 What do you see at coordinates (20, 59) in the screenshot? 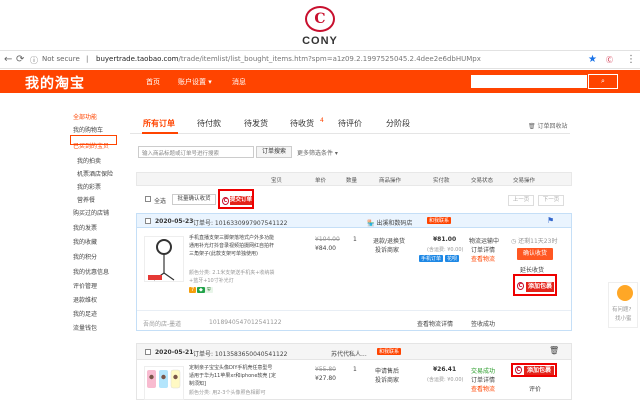
I see `reload-icon: ⟳` at bounding box center [20, 59].